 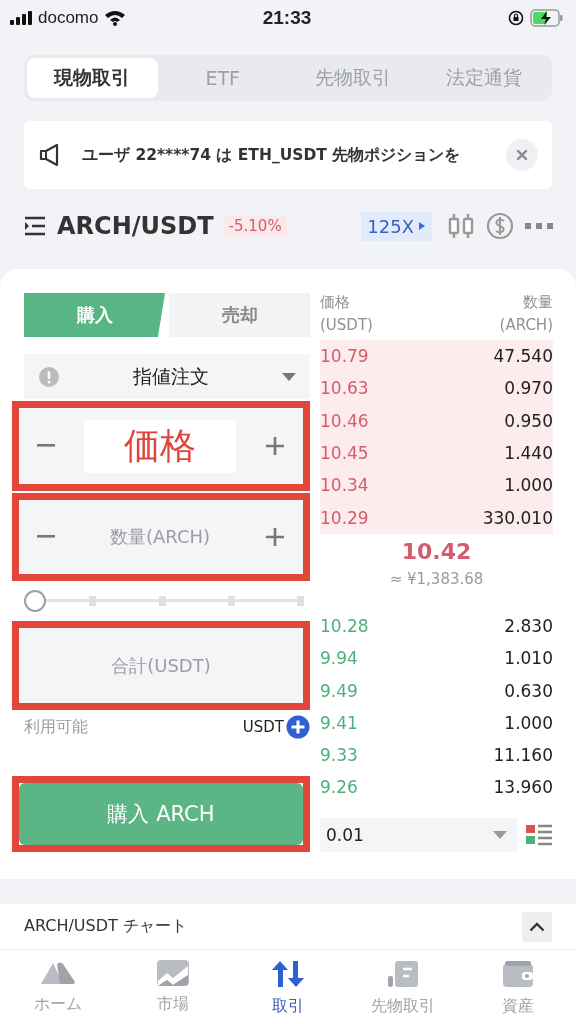 I want to click on ask-price: 10.34, so click(x=344, y=485).